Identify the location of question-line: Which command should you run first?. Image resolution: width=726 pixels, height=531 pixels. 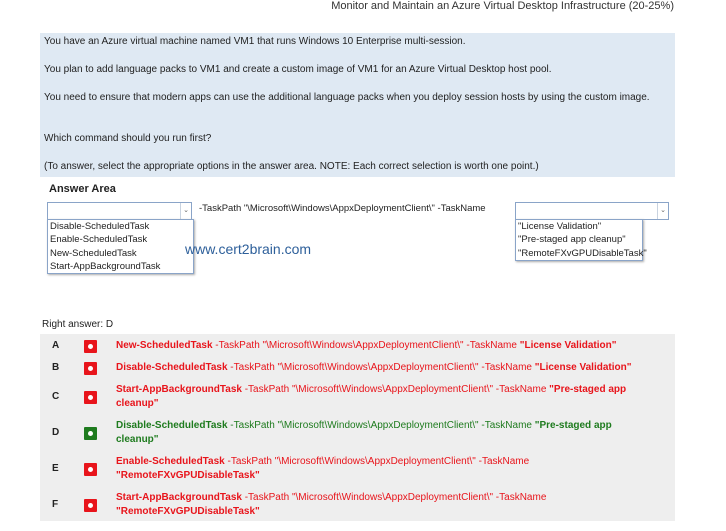
(128, 138).